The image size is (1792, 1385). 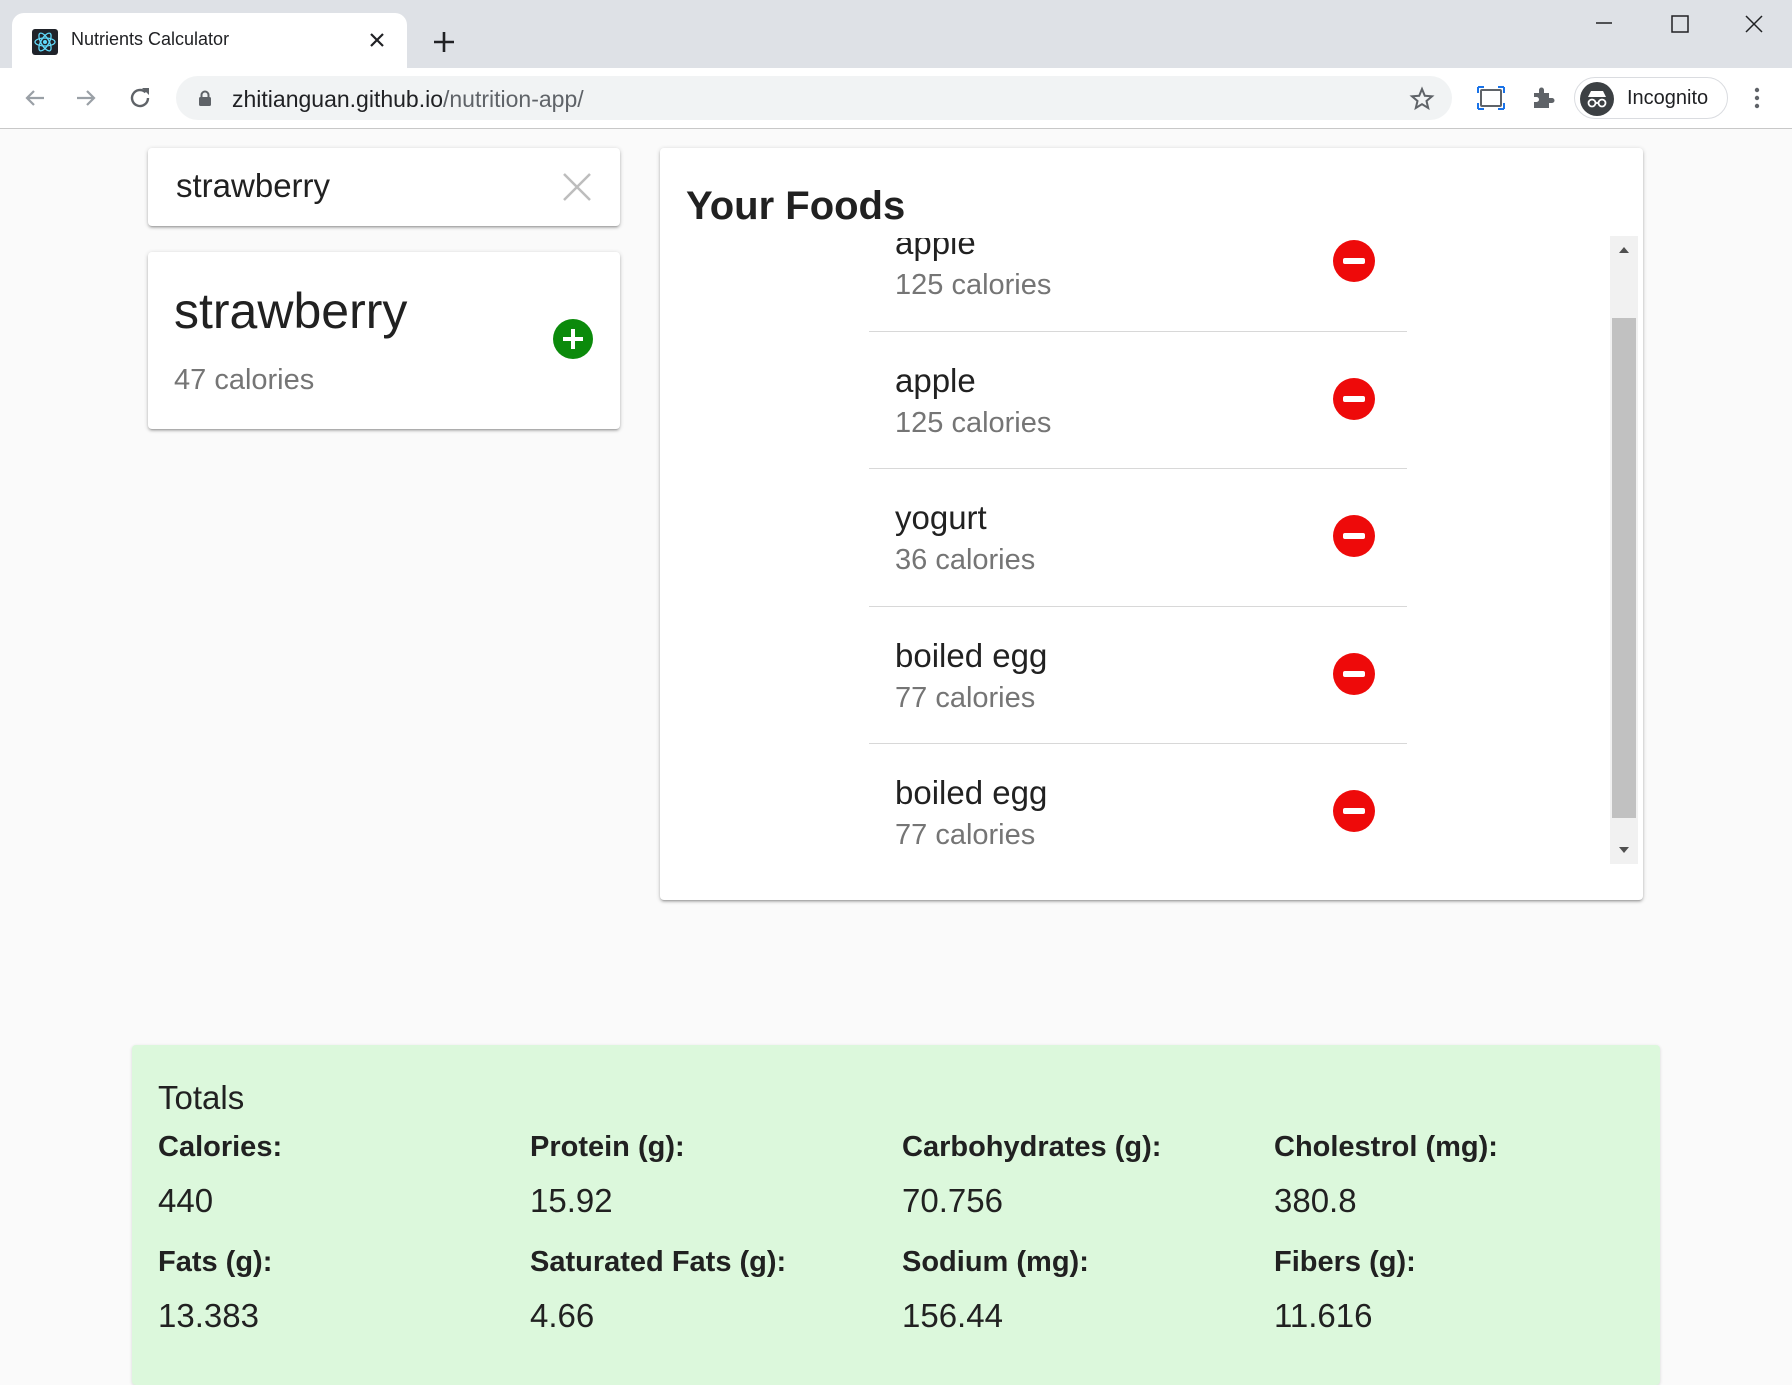 I want to click on address-bar: zhitianguan.github.io/nutrition-app/, so click(x=814, y=98).